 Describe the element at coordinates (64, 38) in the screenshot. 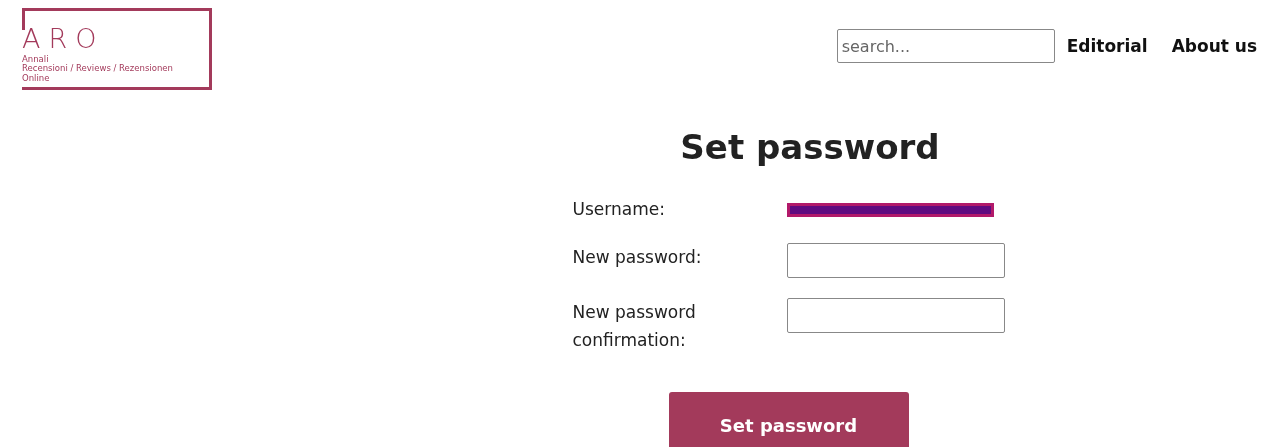

I see `logo-mark: ARO` at that location.